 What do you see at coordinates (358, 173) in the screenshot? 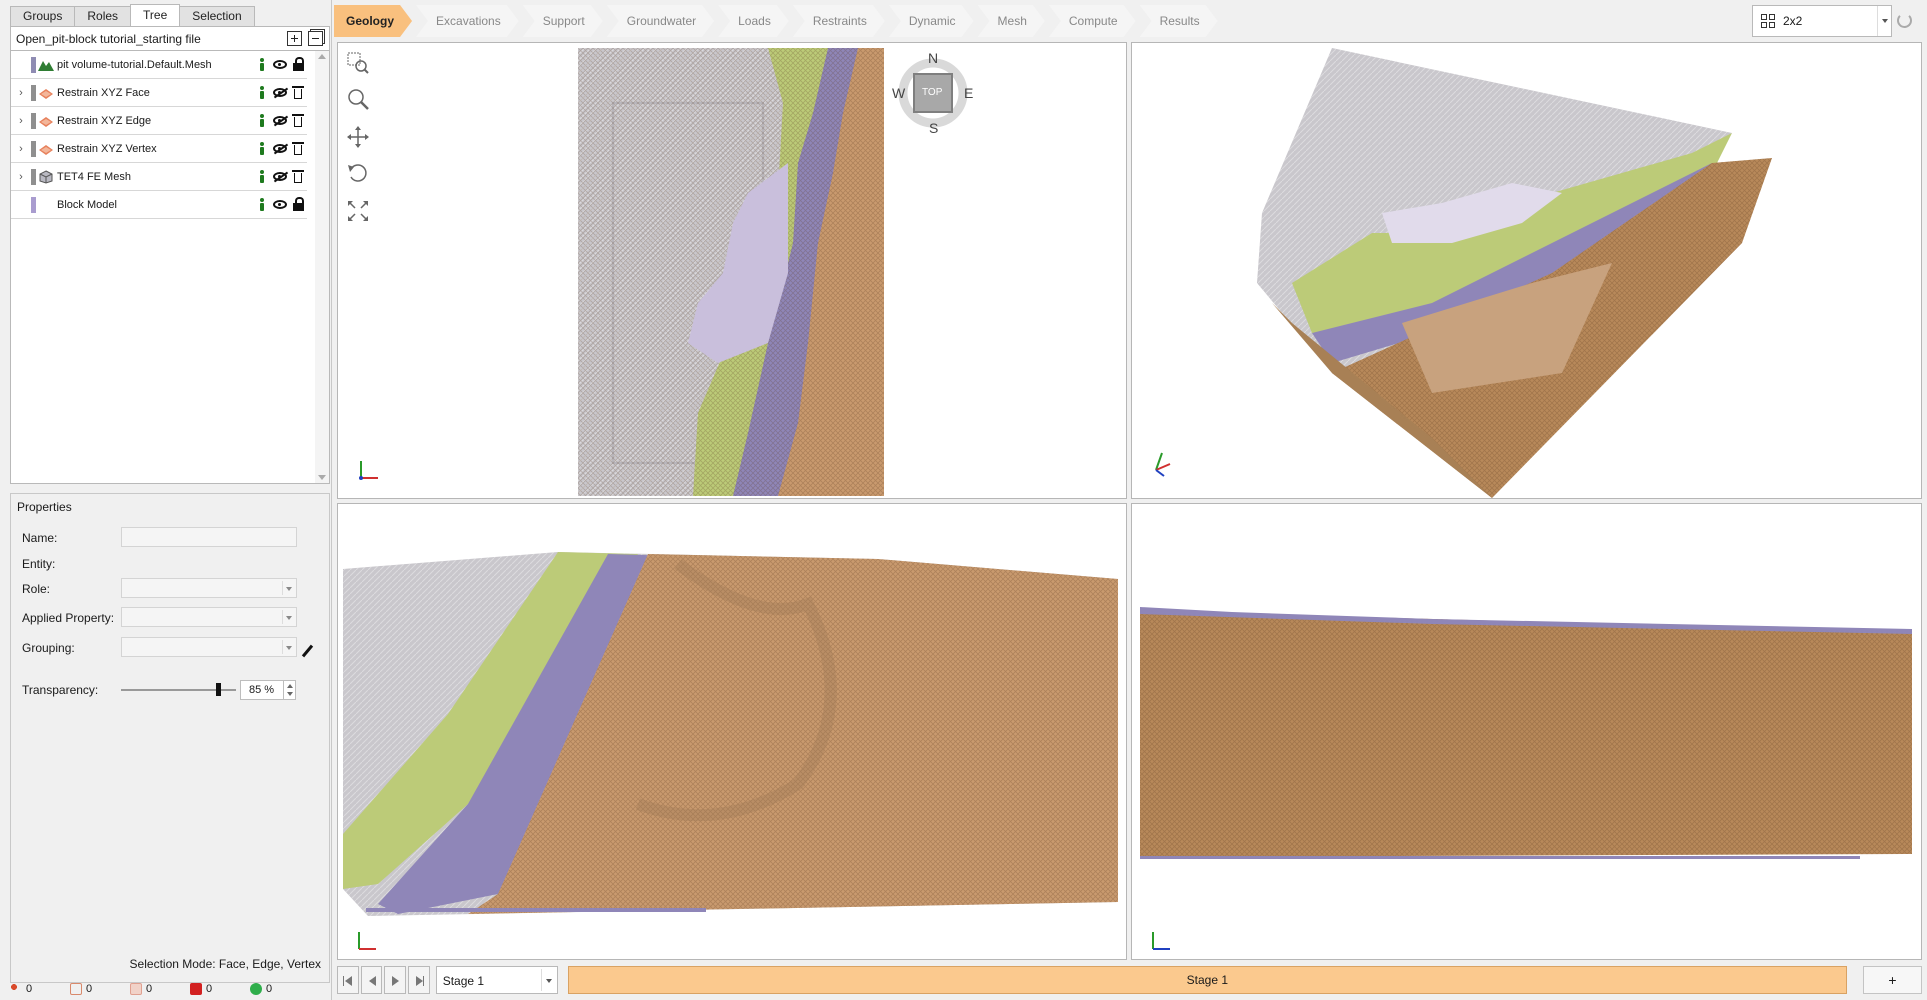
I see `rotate-icon` at bounding box center [358, 173].